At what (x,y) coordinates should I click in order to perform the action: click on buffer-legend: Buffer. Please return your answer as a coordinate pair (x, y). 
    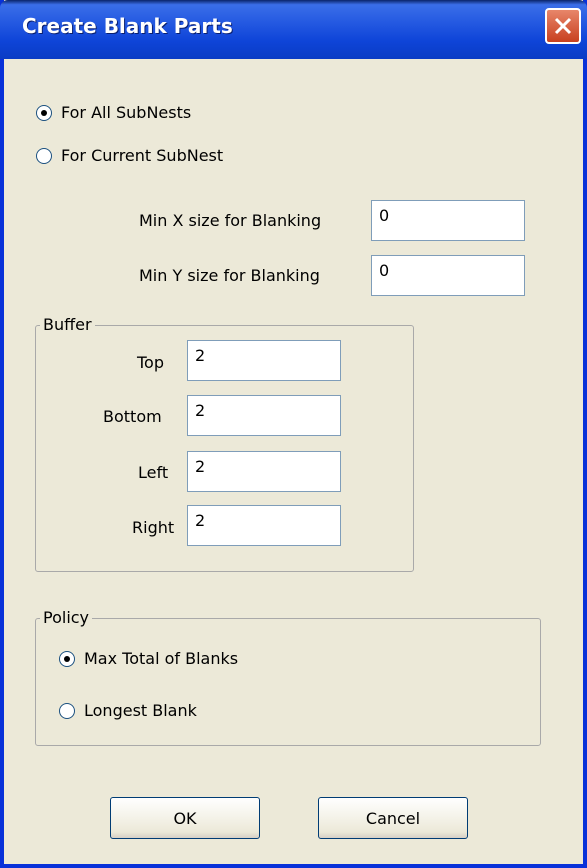
    Looking at the image, I should click on (67, 324).